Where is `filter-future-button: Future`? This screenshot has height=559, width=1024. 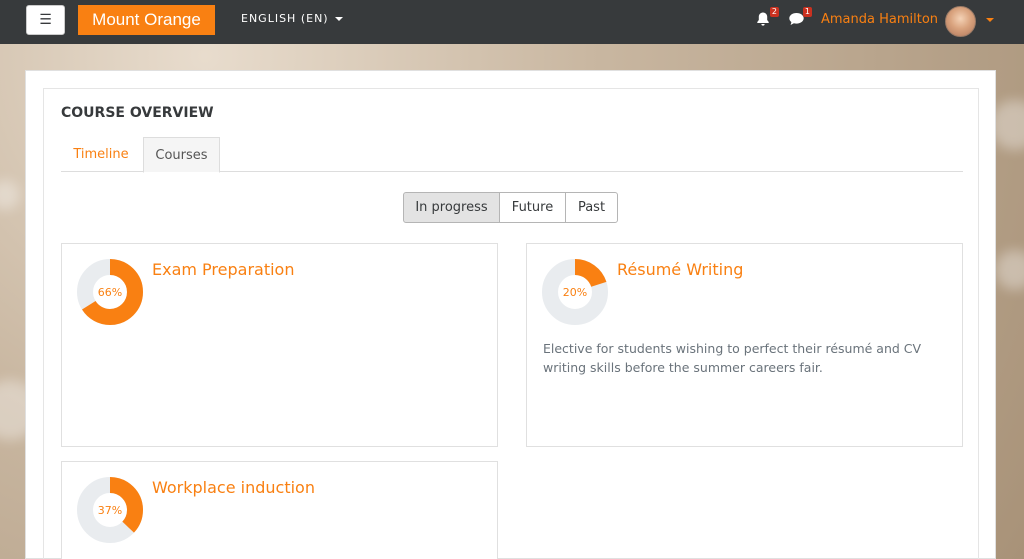
filter-future-button: Future is located at coordinates (532, 207).